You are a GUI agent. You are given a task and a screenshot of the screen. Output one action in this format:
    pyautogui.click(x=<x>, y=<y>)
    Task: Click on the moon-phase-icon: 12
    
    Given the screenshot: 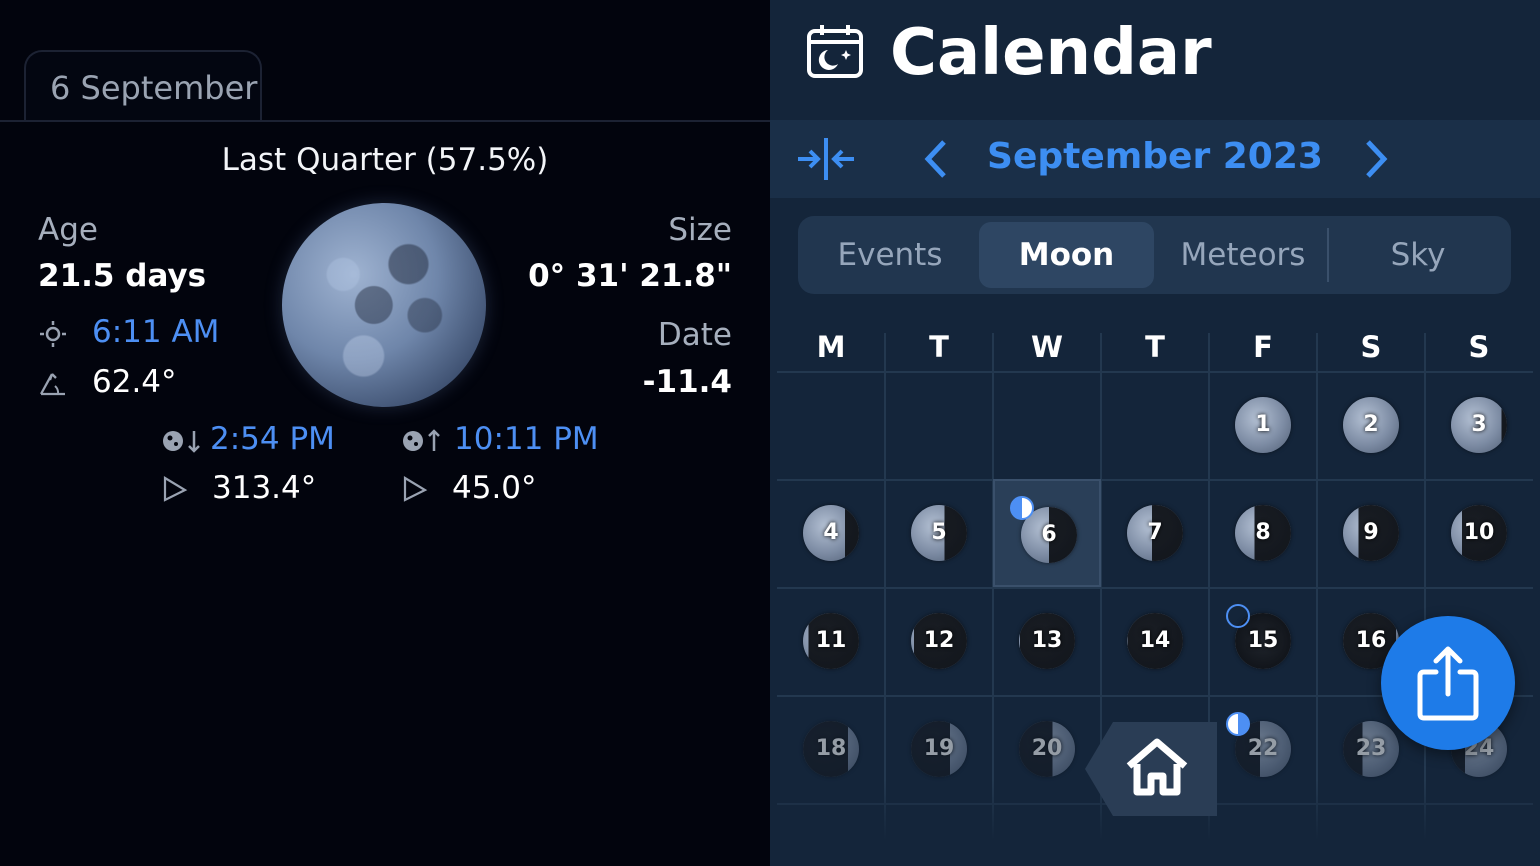 What is the action you would take?
    pyautogui.click(x=939, y=641)
    